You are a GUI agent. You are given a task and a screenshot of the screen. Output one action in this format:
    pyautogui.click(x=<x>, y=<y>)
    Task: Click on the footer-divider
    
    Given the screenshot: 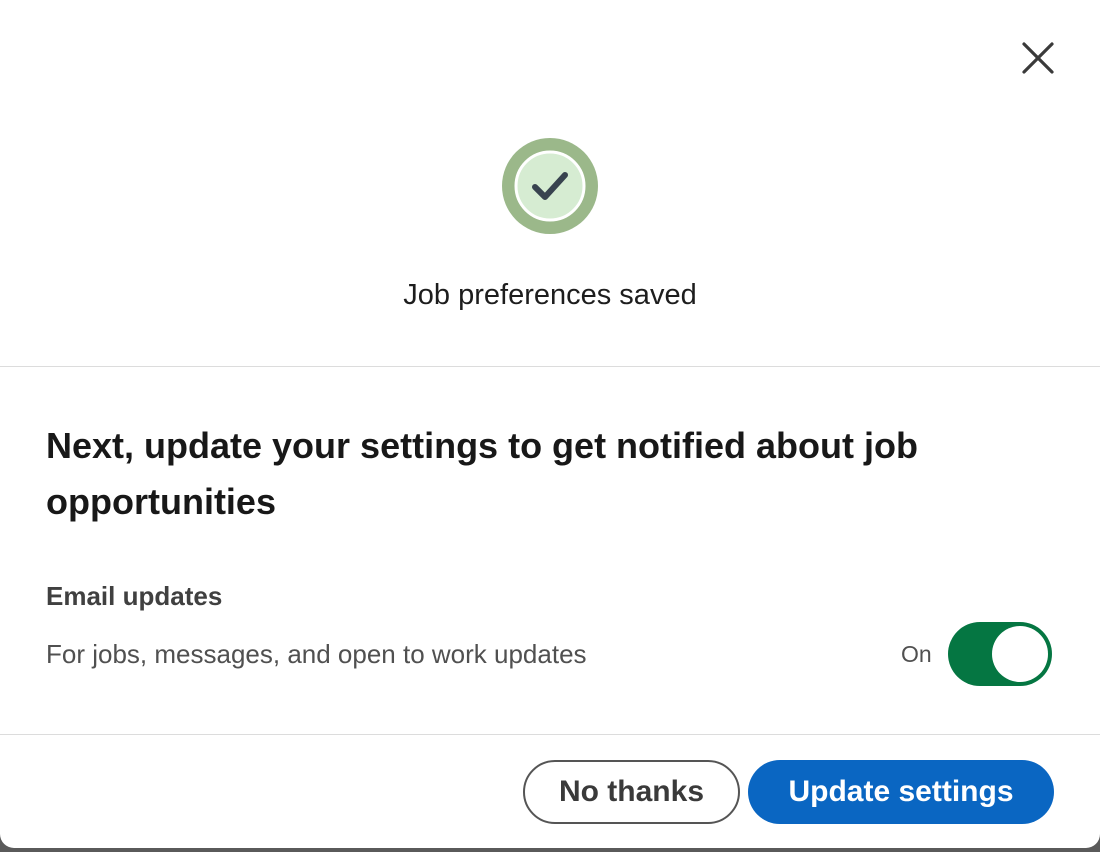 What is the action you would take?
    pyautogui.click(x=550, y=734)
    